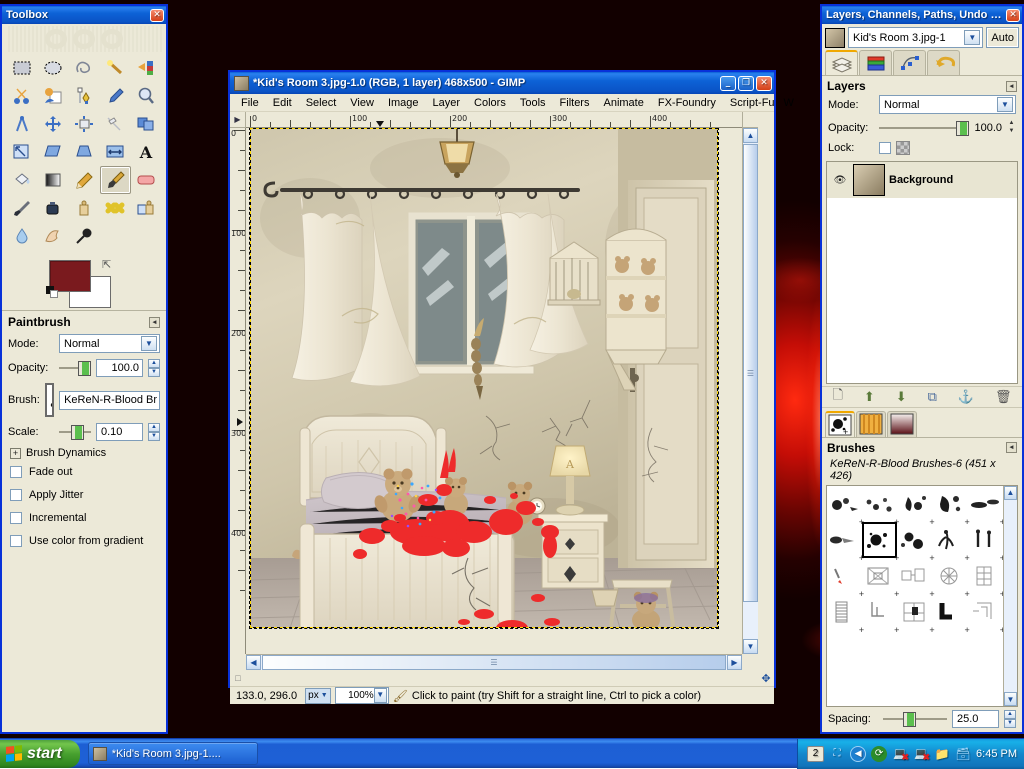 This screenshot has height=769, width=1024. What do you see at coordinates (146, 96) in the screenshot?
I see `zoom-tool` at bounding box center [146, 96].